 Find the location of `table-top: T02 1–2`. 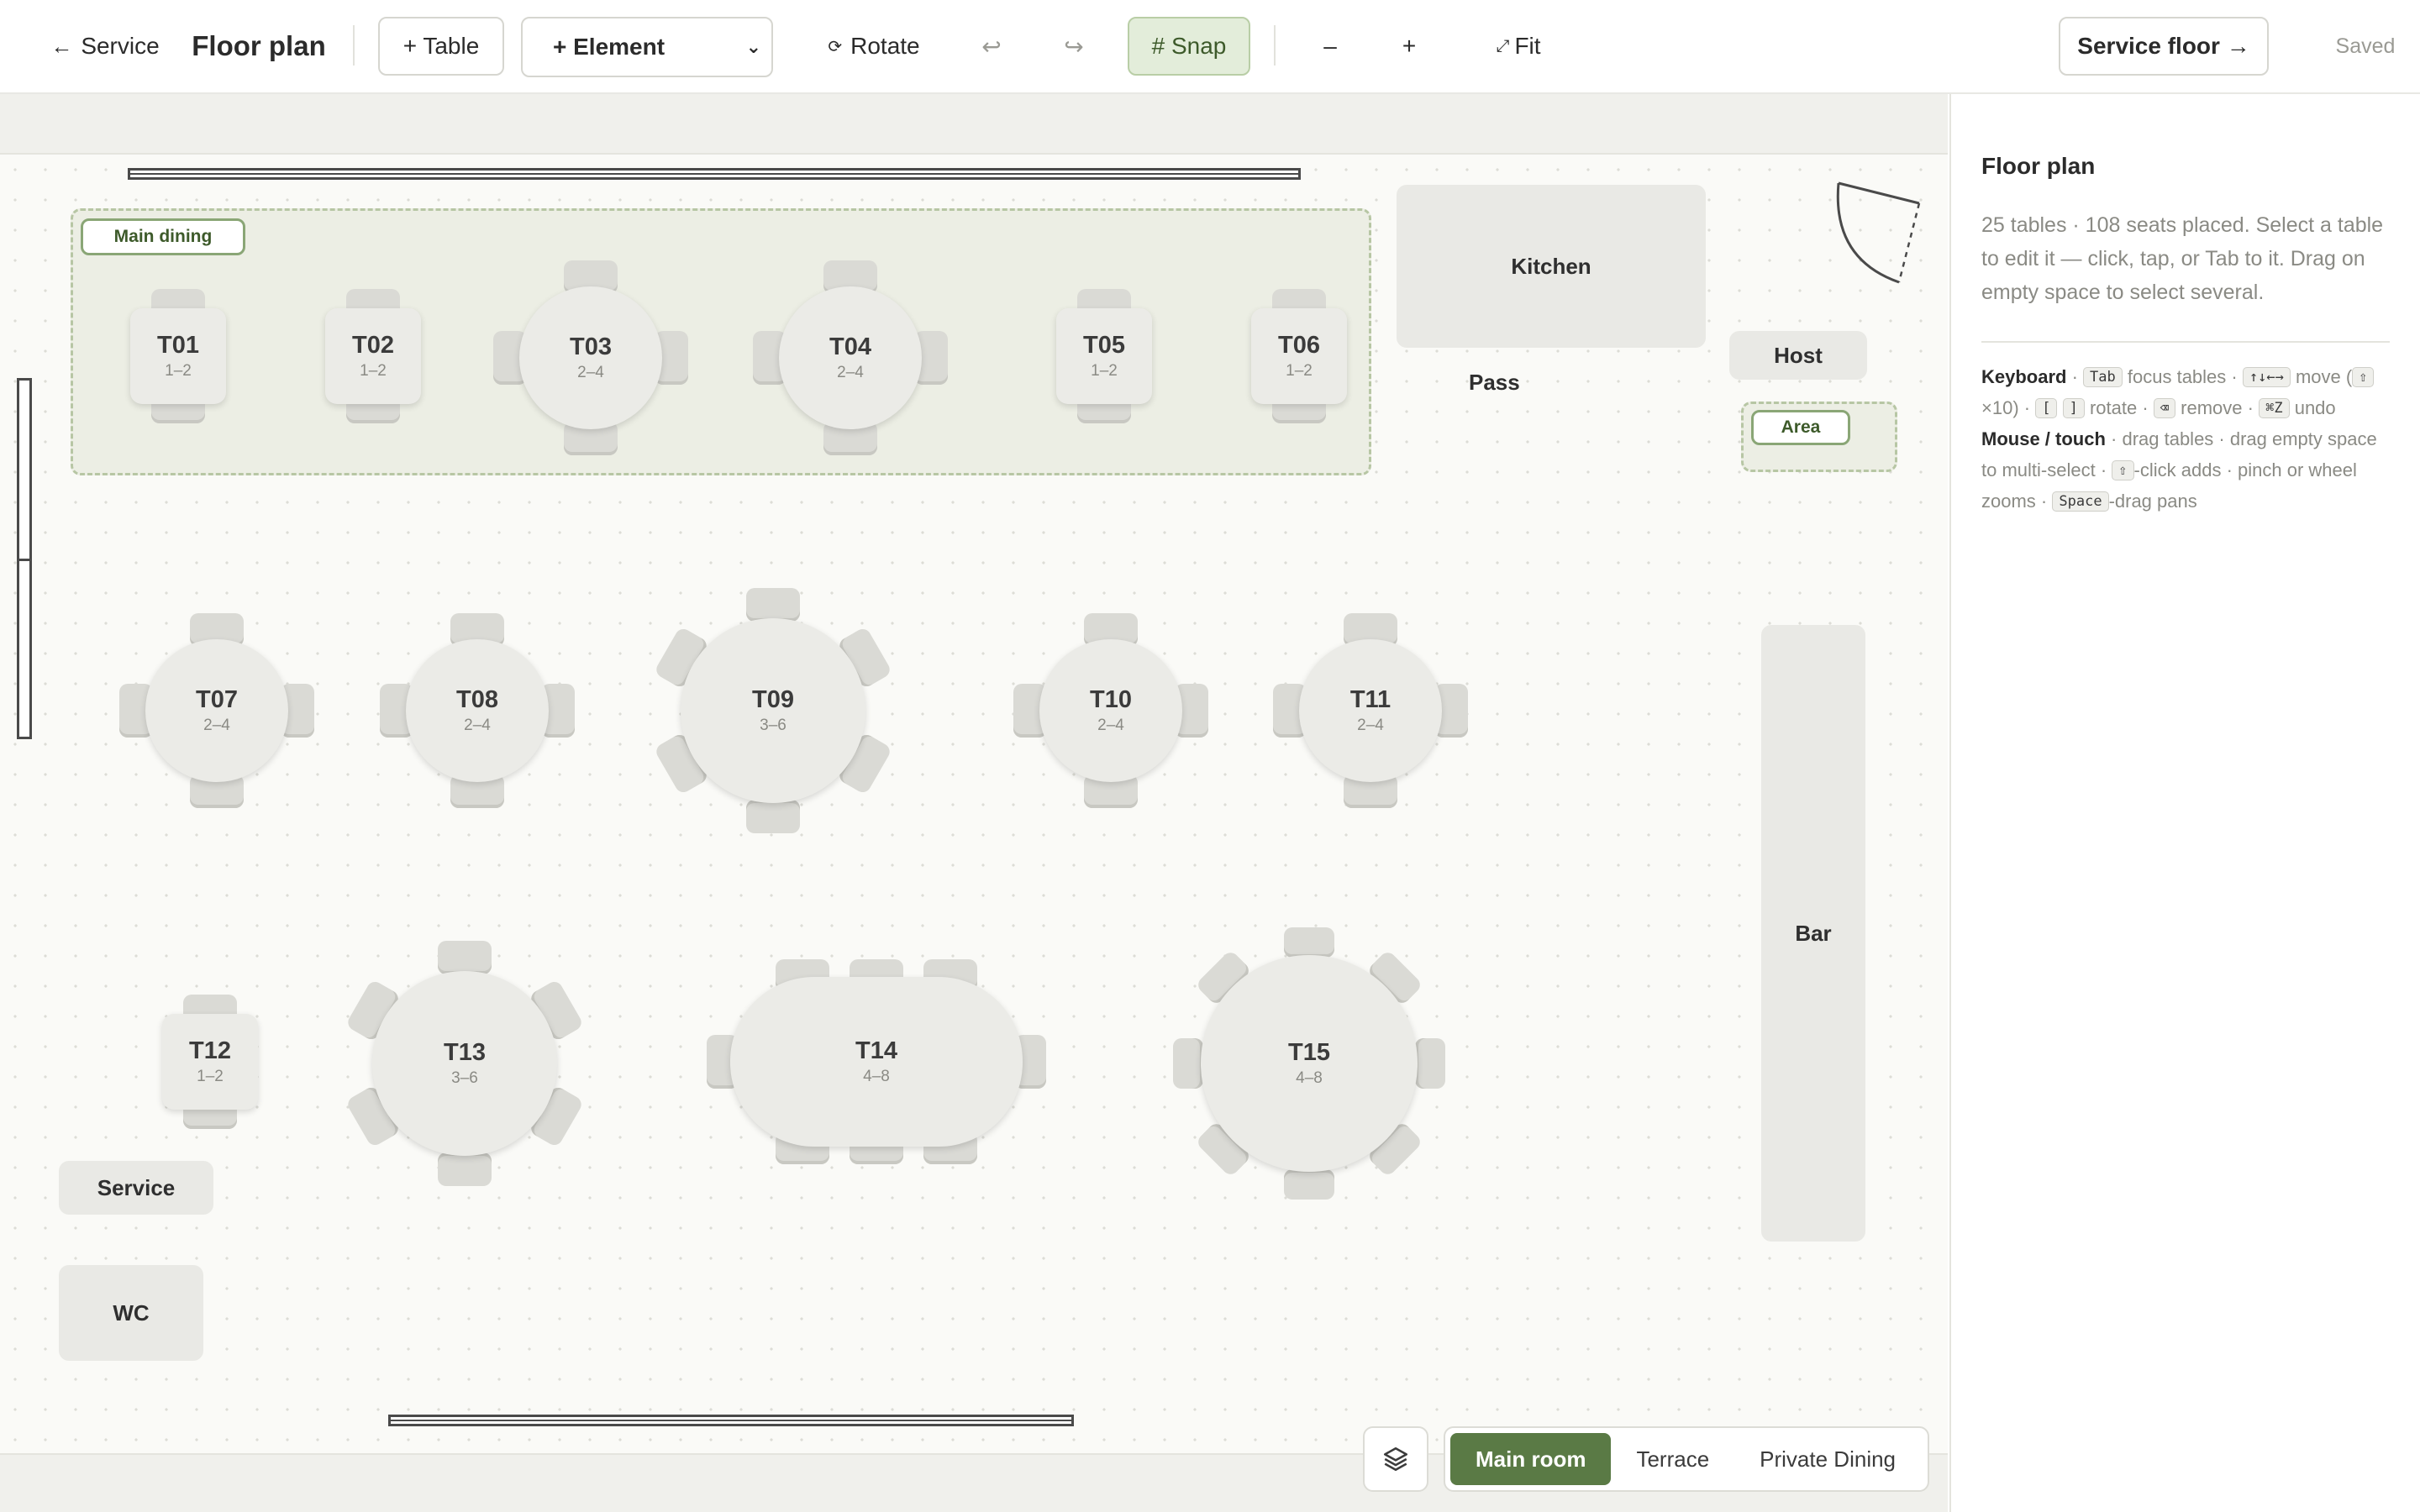

table-top: T02 1–2 is located at coordinates (373, 356).